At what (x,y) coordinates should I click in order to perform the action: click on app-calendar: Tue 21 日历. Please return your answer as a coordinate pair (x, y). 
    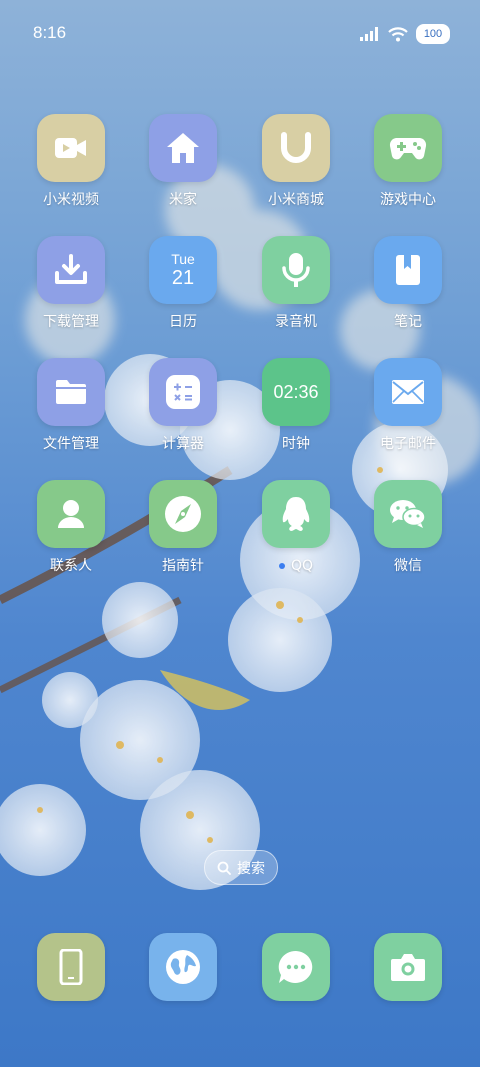
    Looking at the image, I should click on (183, 283).